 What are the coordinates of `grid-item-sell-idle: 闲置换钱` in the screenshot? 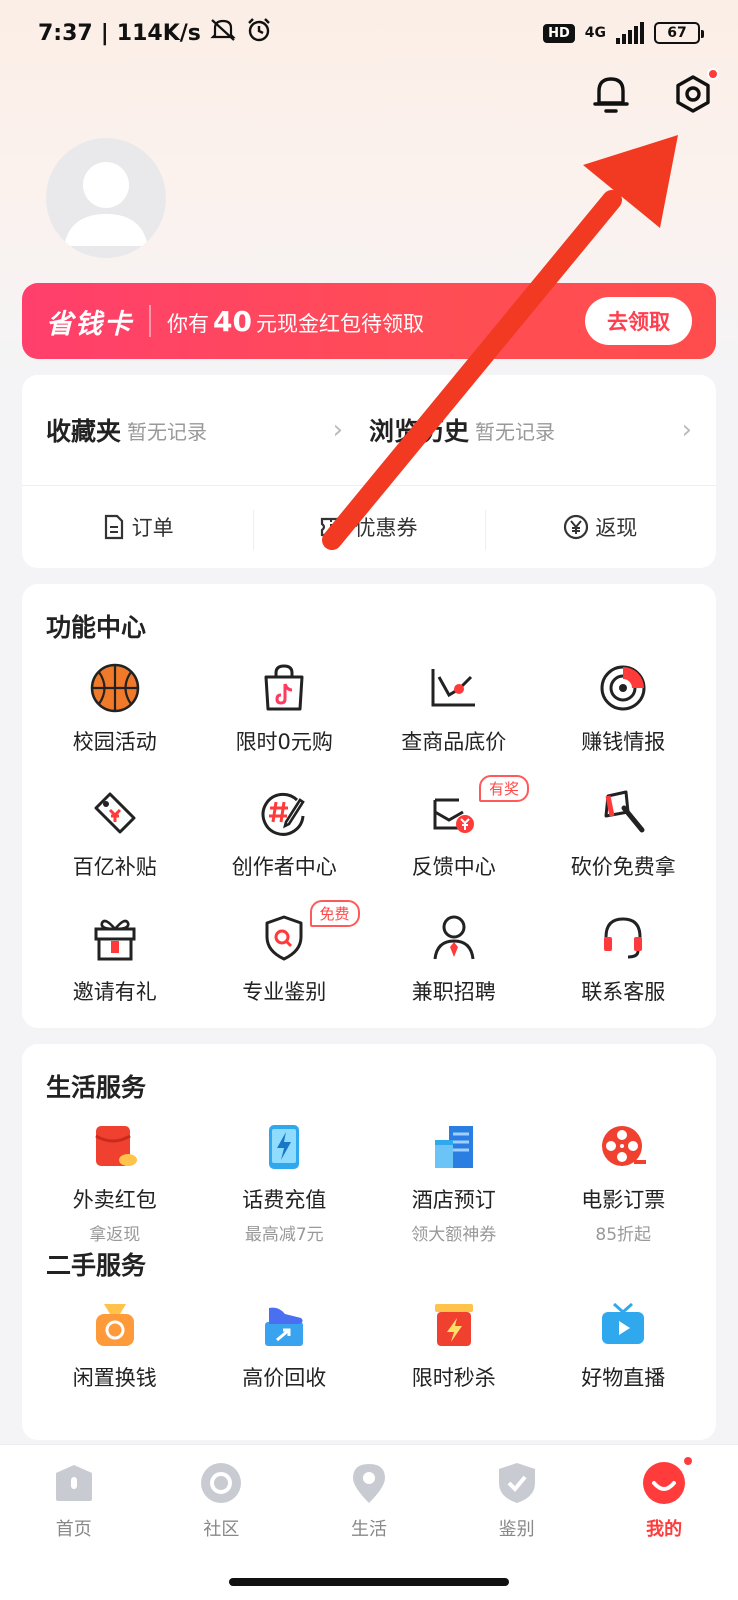 It's located at (115, 1337).